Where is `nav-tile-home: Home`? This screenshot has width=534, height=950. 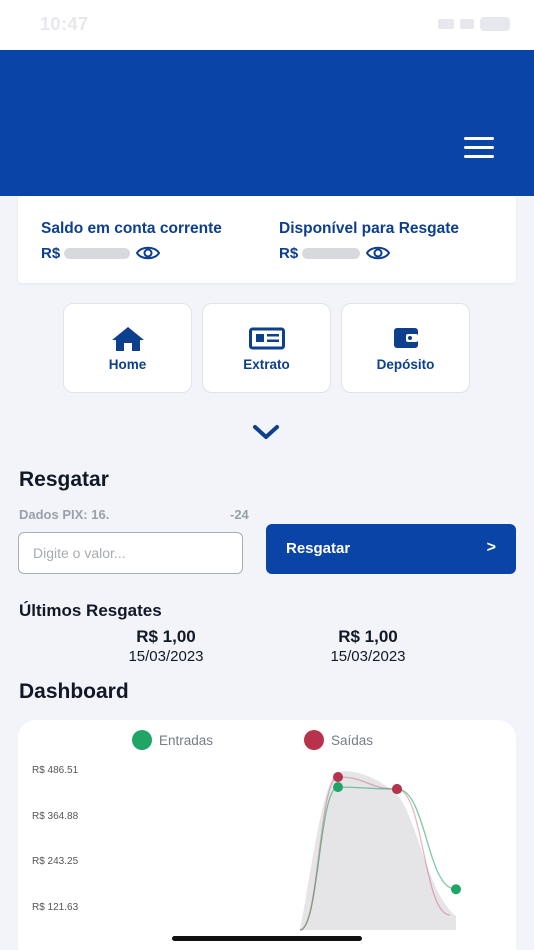
nav-tile-home: Home is located at coordinates (127, 348).